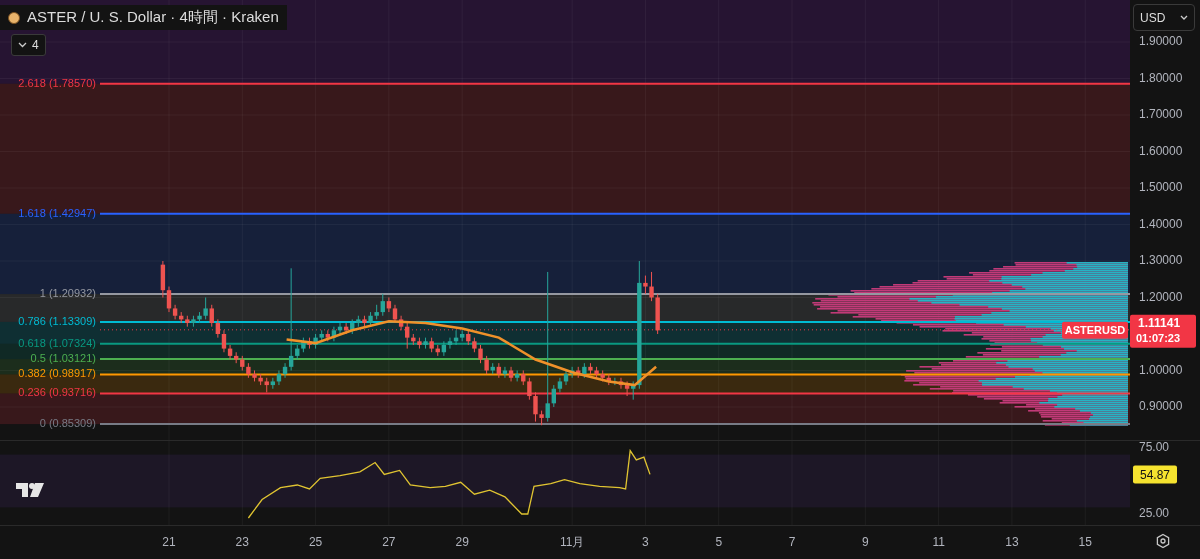  What do you see at coordinates (30, 490) in the screenshot?
I see `logo-icon` at bounding box center [30, 490].